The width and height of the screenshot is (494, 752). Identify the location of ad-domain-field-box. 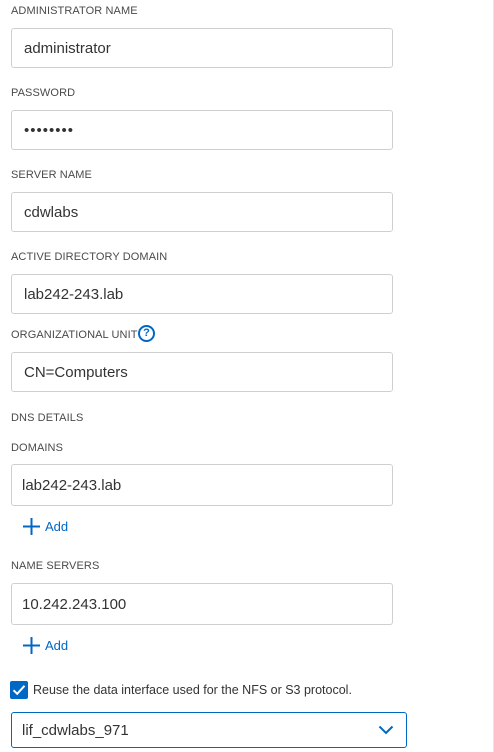
(202, 294).